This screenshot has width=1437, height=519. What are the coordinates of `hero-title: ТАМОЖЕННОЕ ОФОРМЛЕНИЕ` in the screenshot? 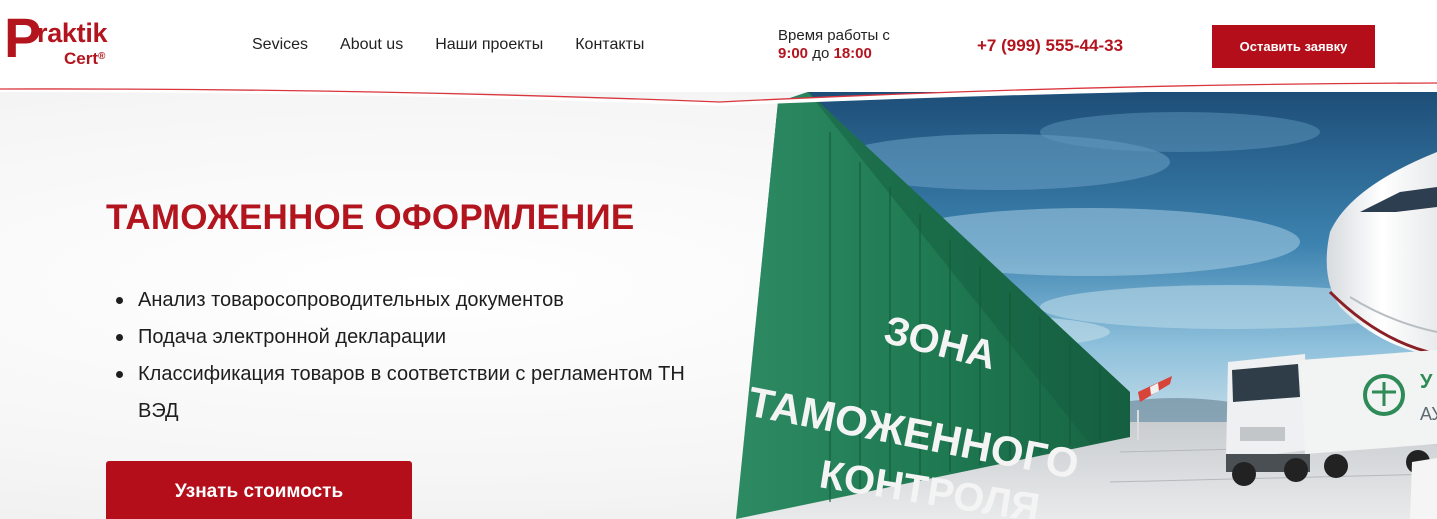 It's located at (370, 217).